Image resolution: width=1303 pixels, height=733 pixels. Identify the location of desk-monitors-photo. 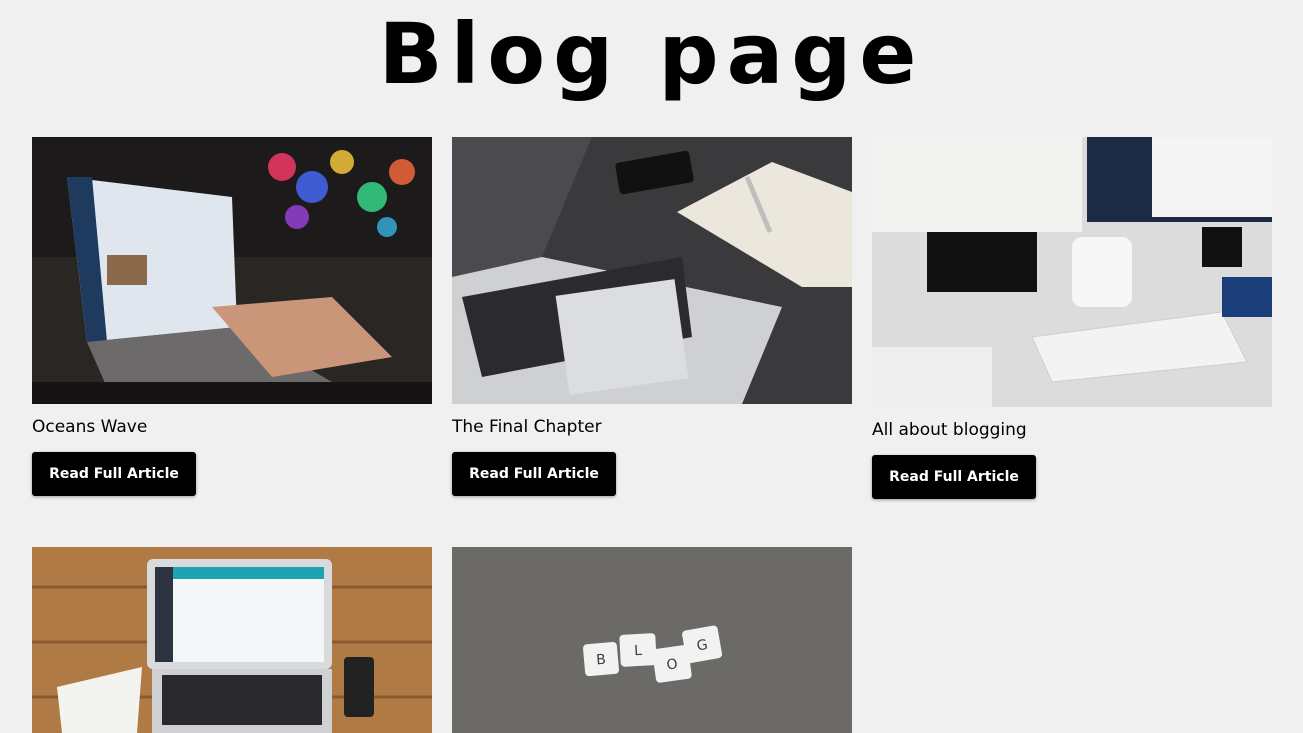
(1072, 272).